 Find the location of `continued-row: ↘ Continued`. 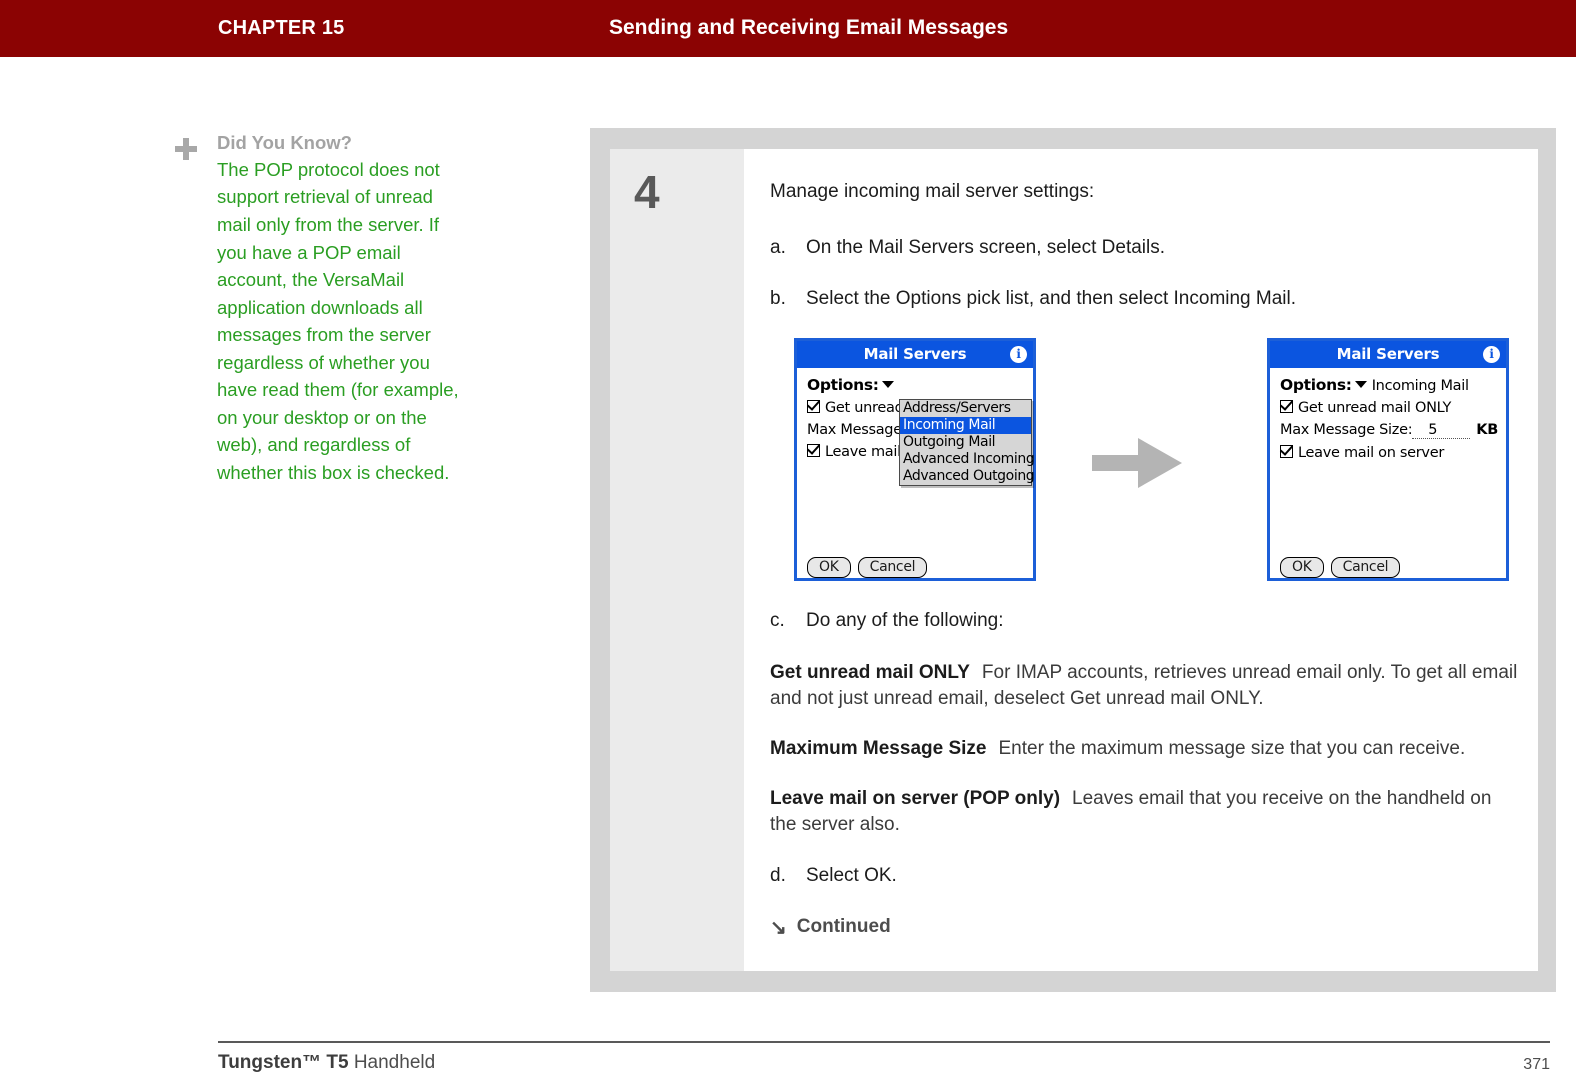

continued-row: ↘ Continued is located at coordinates (1146, 927).